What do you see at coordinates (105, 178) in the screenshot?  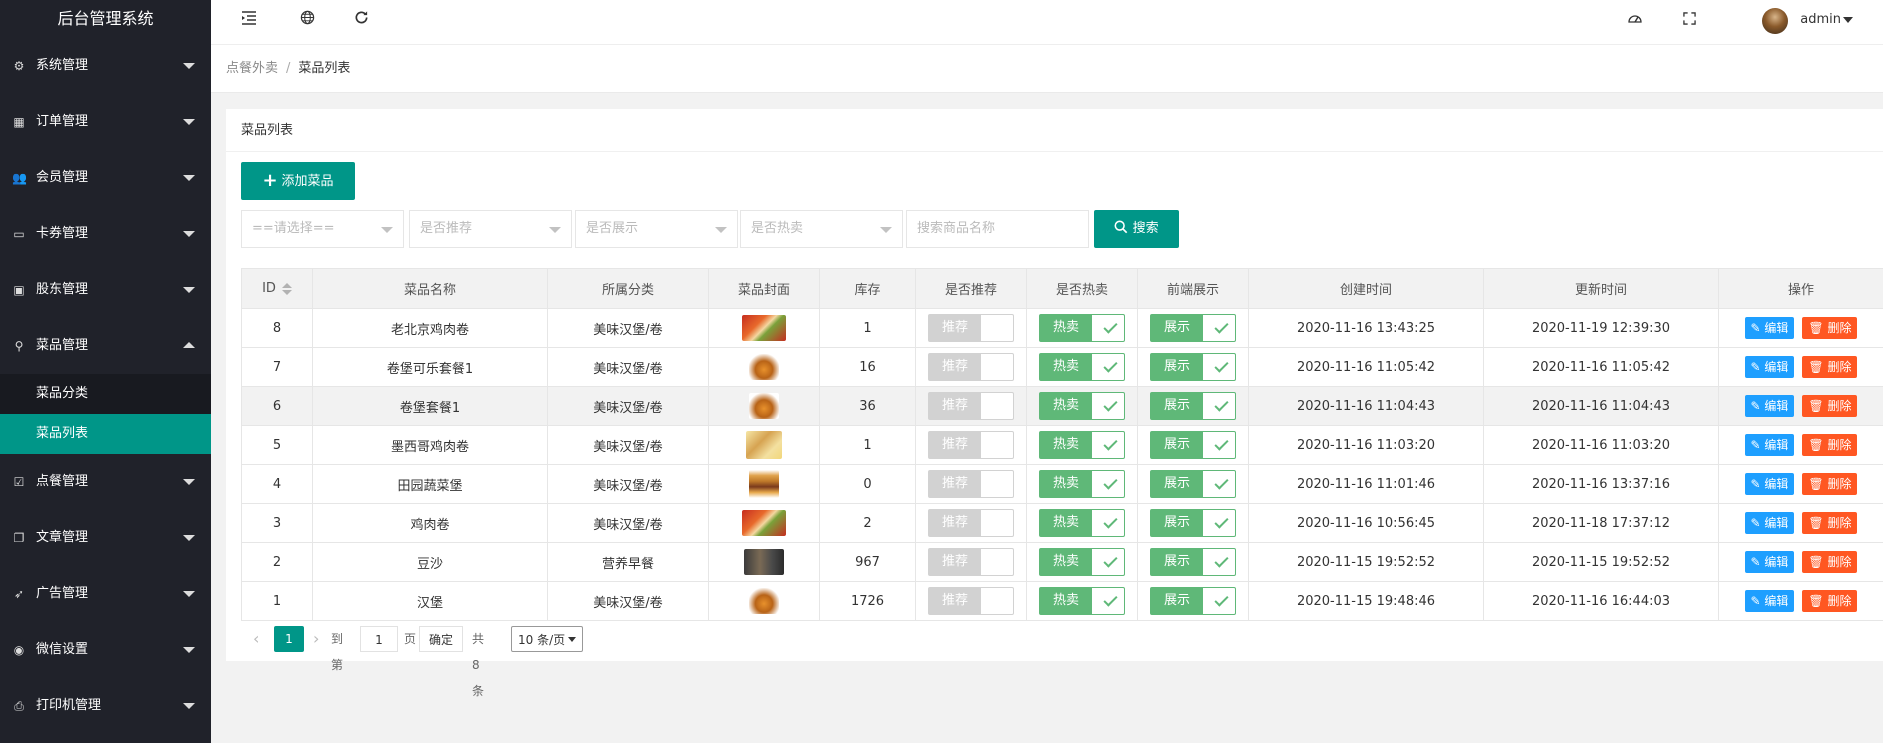 I see `sidebar-item-2: 👥 会员管理` at bounding box center [105, 178].